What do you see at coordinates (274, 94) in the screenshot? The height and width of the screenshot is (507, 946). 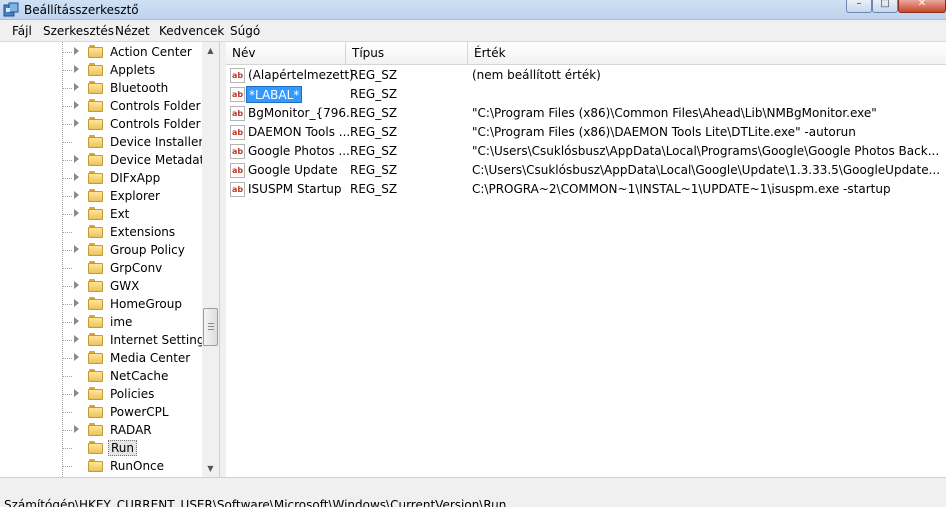 I see `value-name-edit-field: *LABAL*` at bounding box center [274, 94].